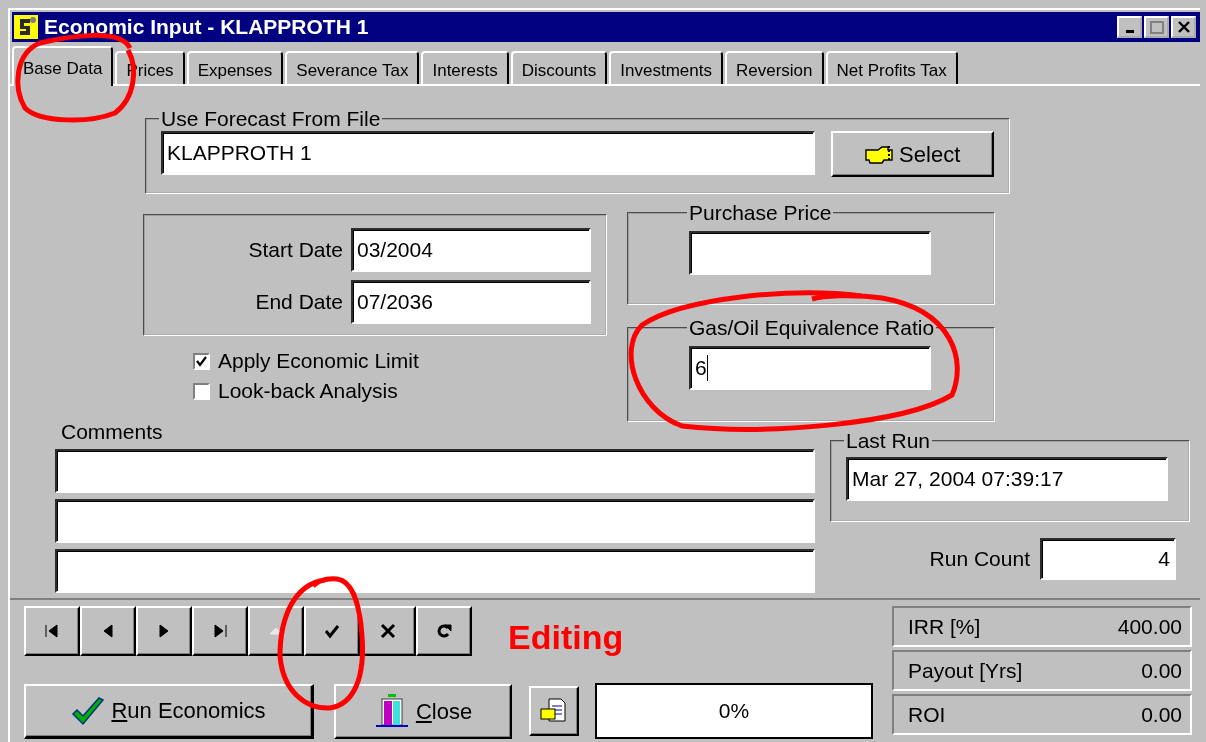  What do you see at coordinates (391, 711) in the screenshot?
I see `door-icon` at bounding box center [391, 711].